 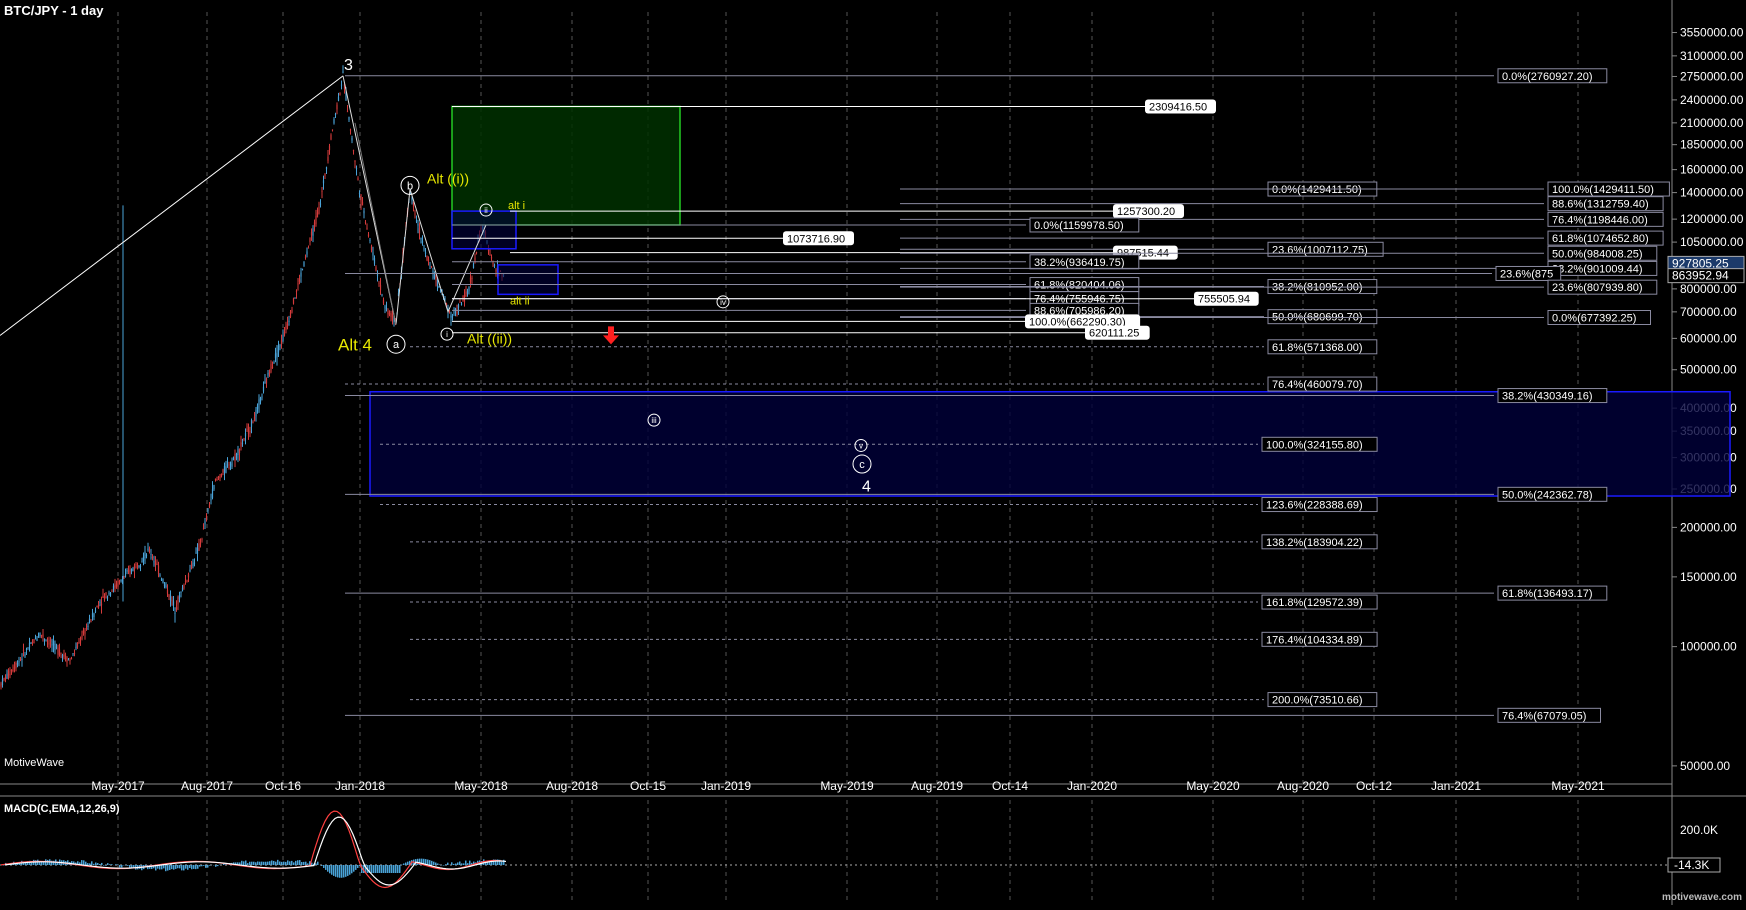 I want to click on x-tick-label: May-2017, so click(x=118, y=786).